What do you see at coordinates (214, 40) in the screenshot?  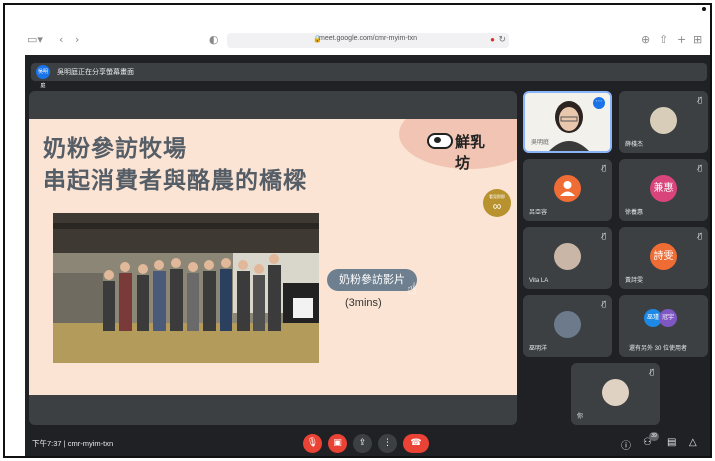 I see `shield-icon: ◐` at bounding box center [214, 40].